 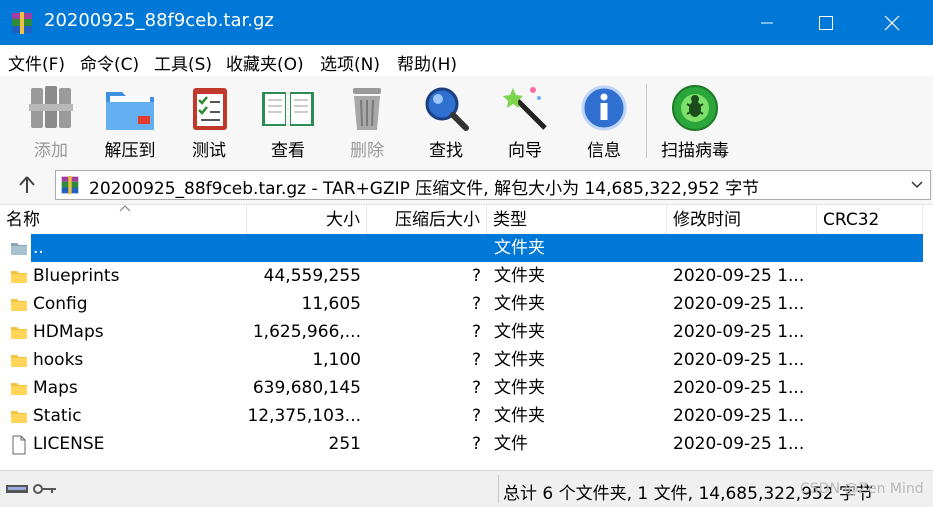 I want to click on scan-virus-label: 扫描病毒, so click(x=695, y=151).